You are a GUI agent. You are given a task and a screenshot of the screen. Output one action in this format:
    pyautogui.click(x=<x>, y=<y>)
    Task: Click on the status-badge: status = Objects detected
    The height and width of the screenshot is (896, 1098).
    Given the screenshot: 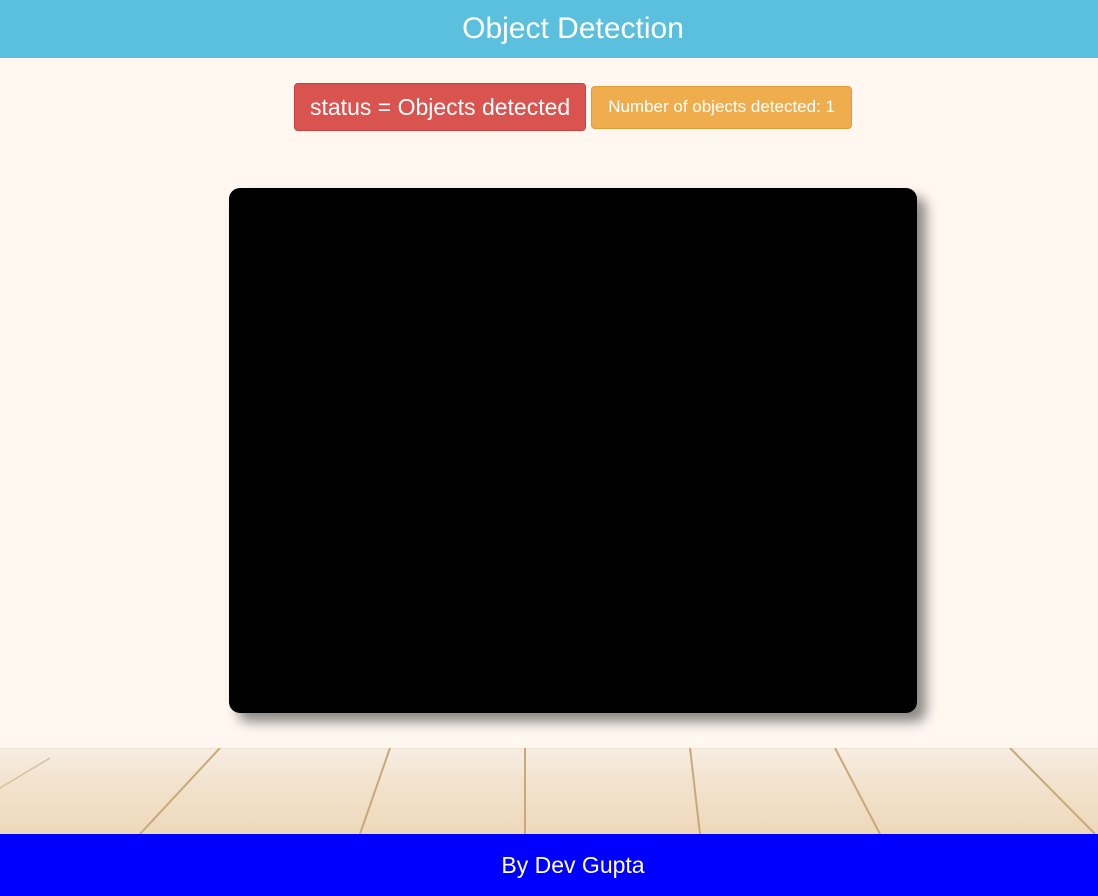 What is the action you would take?
    pyautogui.click(x=440, y=107)
    